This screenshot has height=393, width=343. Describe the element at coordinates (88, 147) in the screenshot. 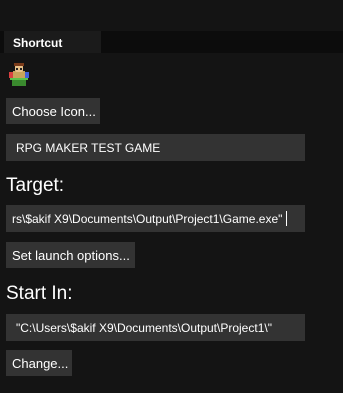

I see `shortcut-name-value: RPG MAKER TEST GAME` at that location.